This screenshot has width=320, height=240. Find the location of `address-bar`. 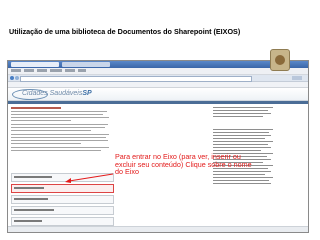

address-bar is located at coordinates (158, 78).